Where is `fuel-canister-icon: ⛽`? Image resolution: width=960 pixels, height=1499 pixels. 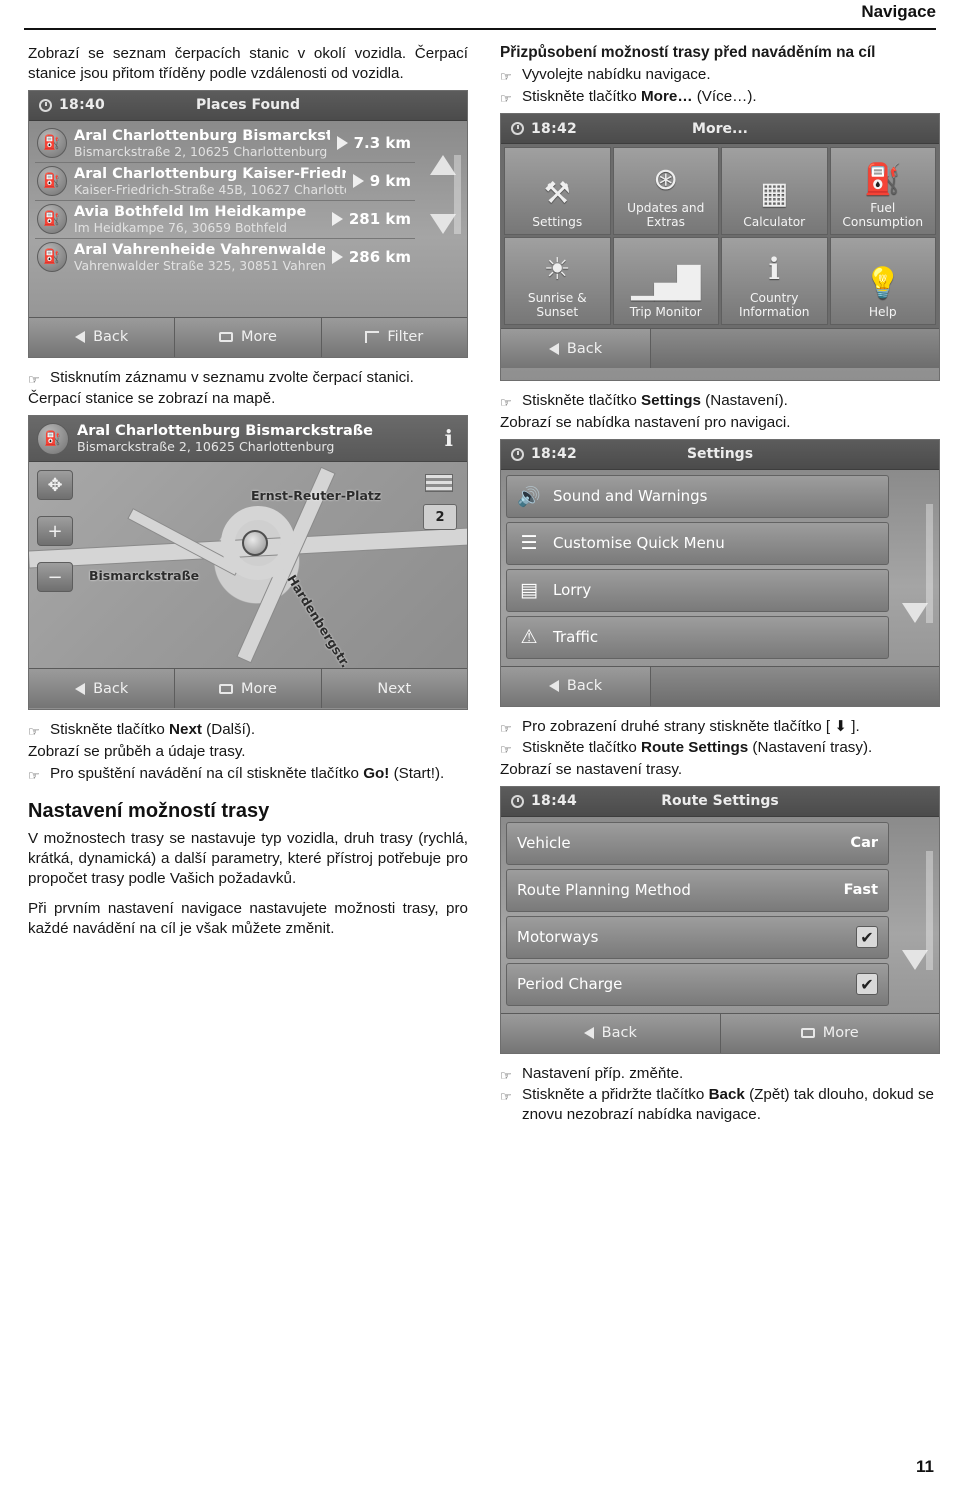
fuel-canister-icon: ⛽ is located at coordinates (883, 180).